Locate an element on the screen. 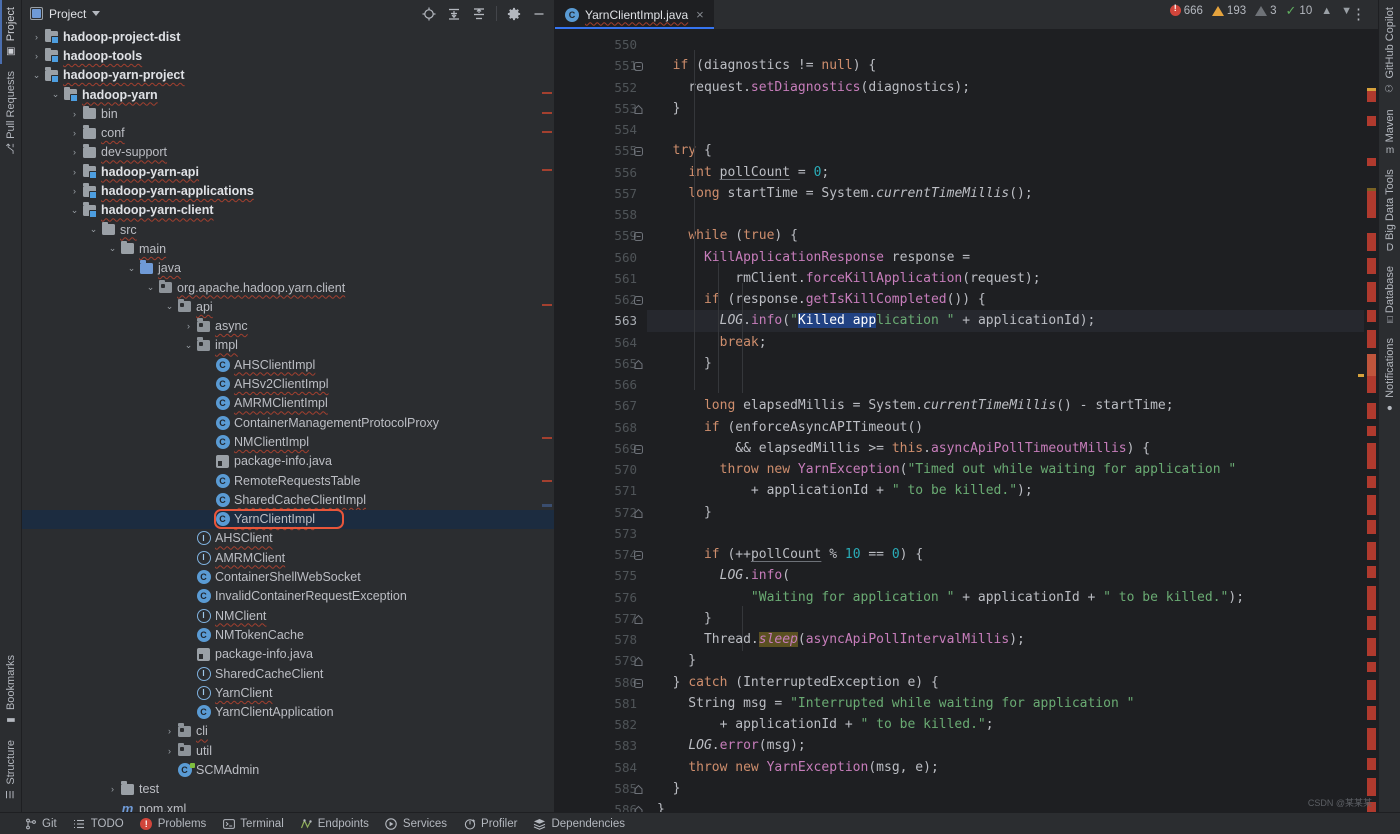 This screenshot has height=834, width=1400. tool-window-button-big-data-tools: D Big Data Tools is located at coordinates (1390, 210).